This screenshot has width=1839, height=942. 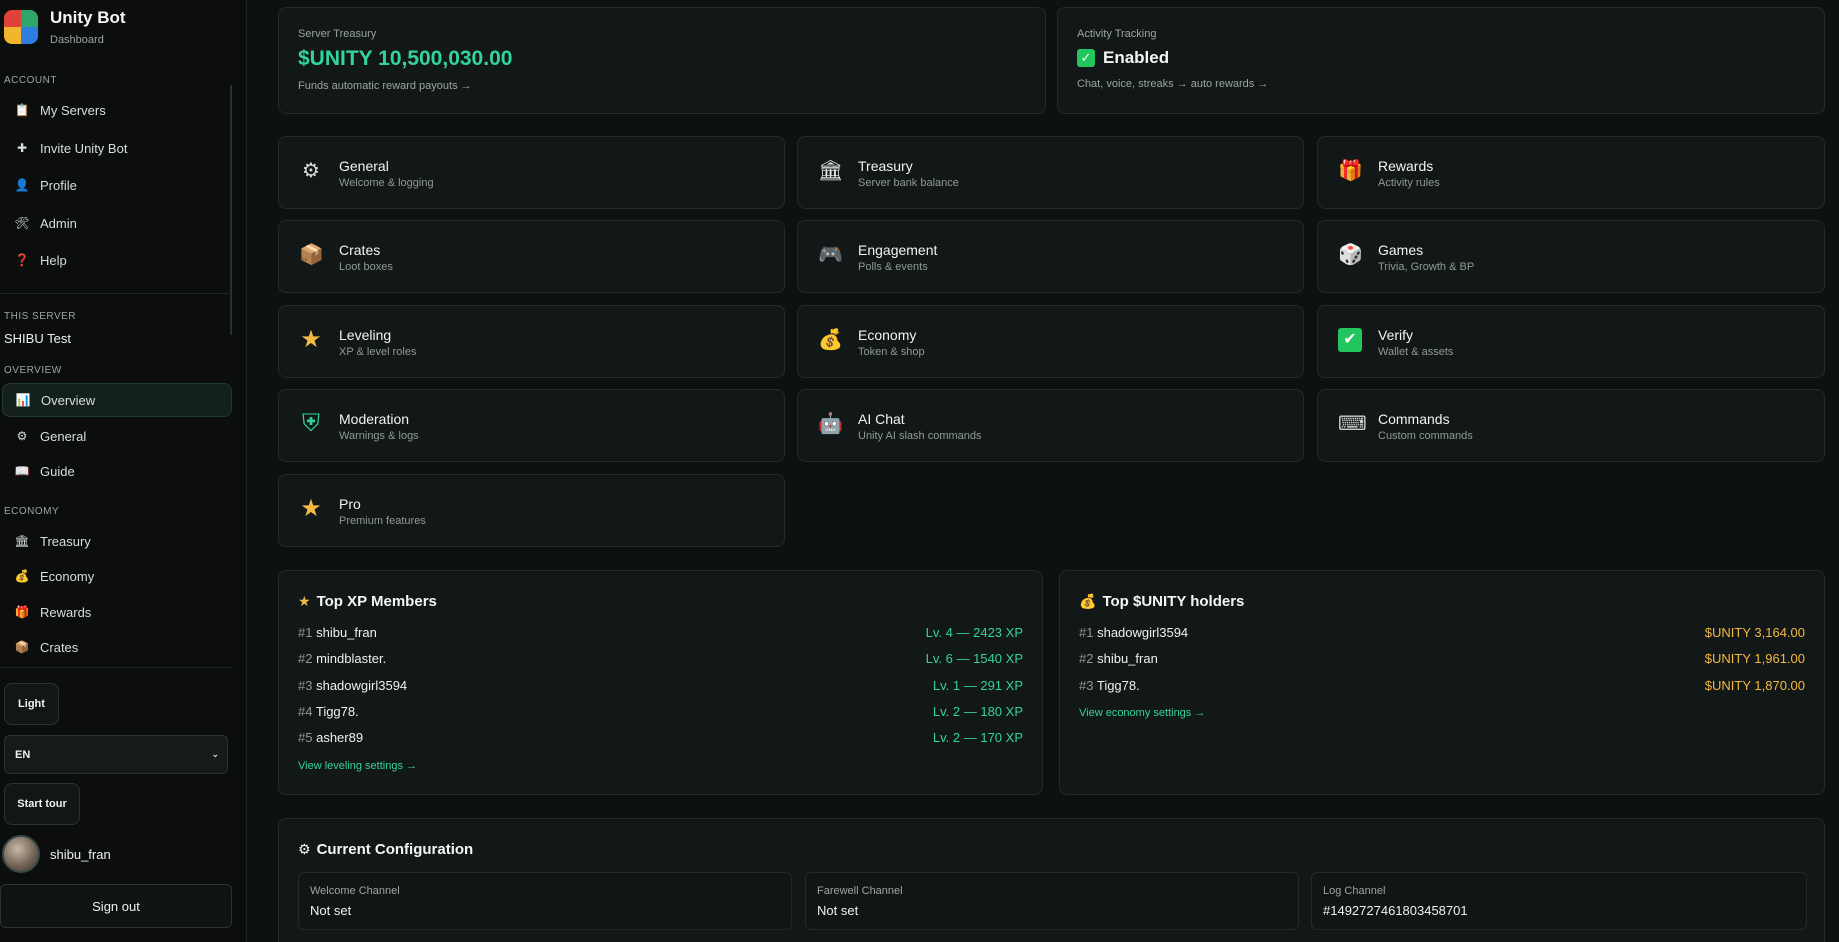 What do you see at coordinates (1754, 632) in the screenshot?
I see `holder-balance: $UNITY 3,164.00` at bounding box center [1754, 632].